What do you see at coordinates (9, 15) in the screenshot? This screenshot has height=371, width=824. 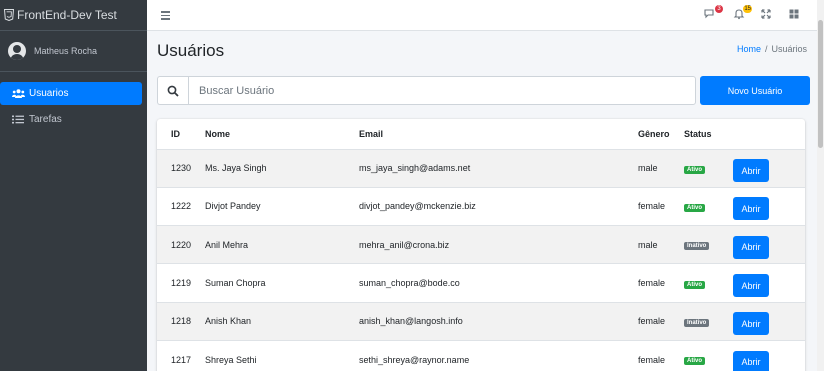 I see `css3-icon` at bounding box center [9, 15].